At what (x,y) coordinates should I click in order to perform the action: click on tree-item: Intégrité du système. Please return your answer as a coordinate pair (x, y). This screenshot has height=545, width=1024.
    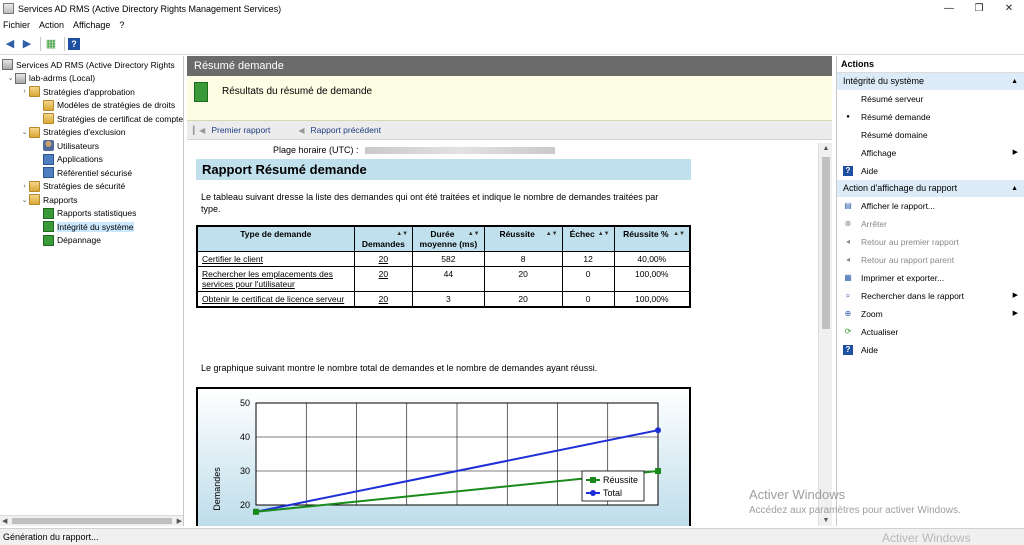
    Looking at the image, I should click on (84, 226).